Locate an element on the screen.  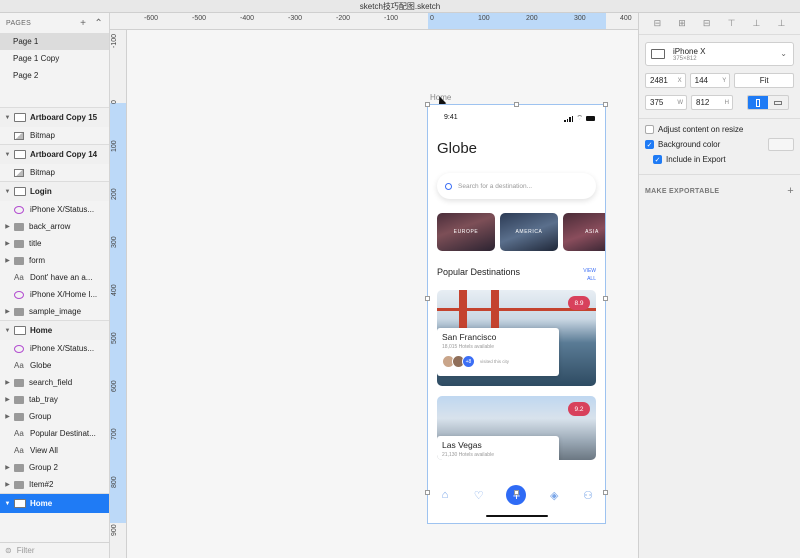
card-info: Las Vegas 21,130 Hotels available is located at coordinates (498, 448).